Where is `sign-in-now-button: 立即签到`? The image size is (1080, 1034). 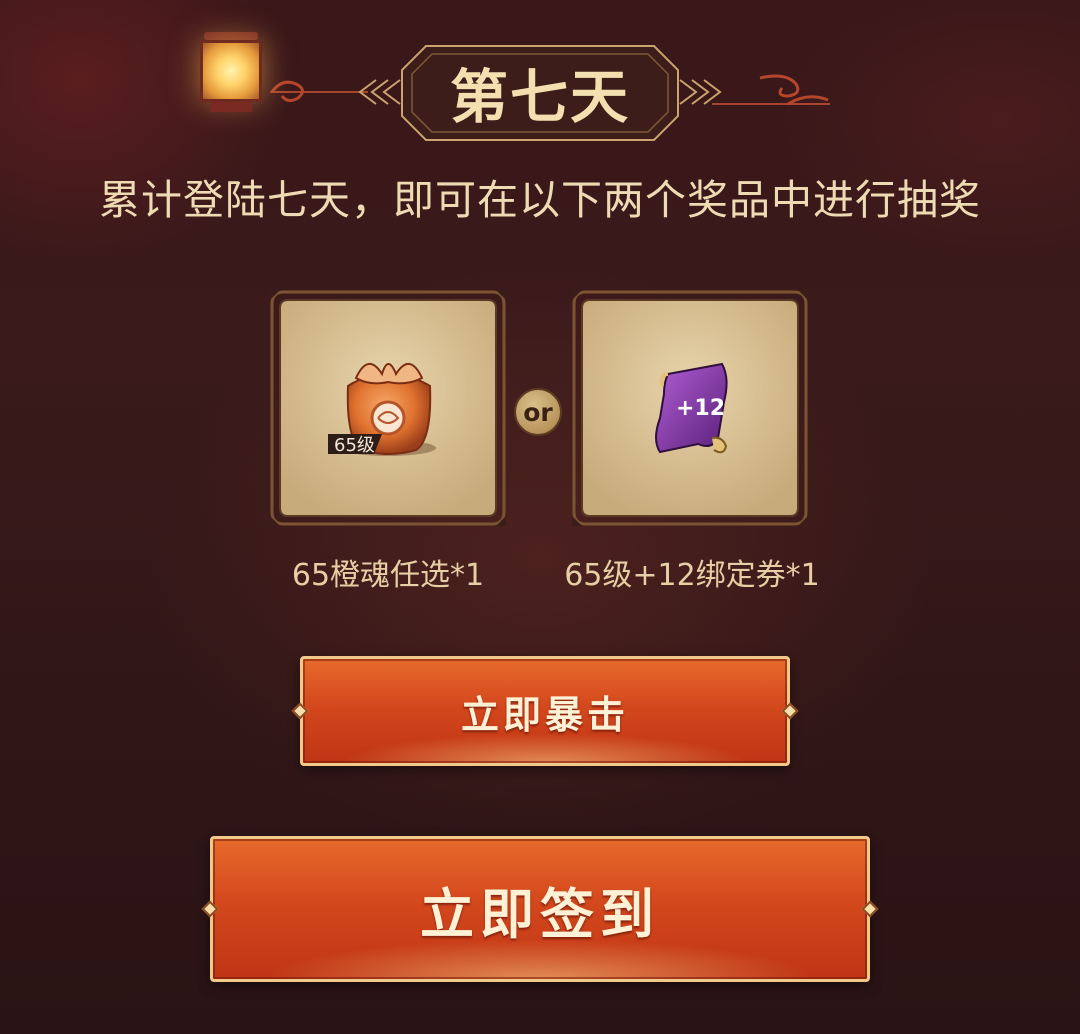
sign-in-now-button: 立即签到 is located at coordinates (540, 909).